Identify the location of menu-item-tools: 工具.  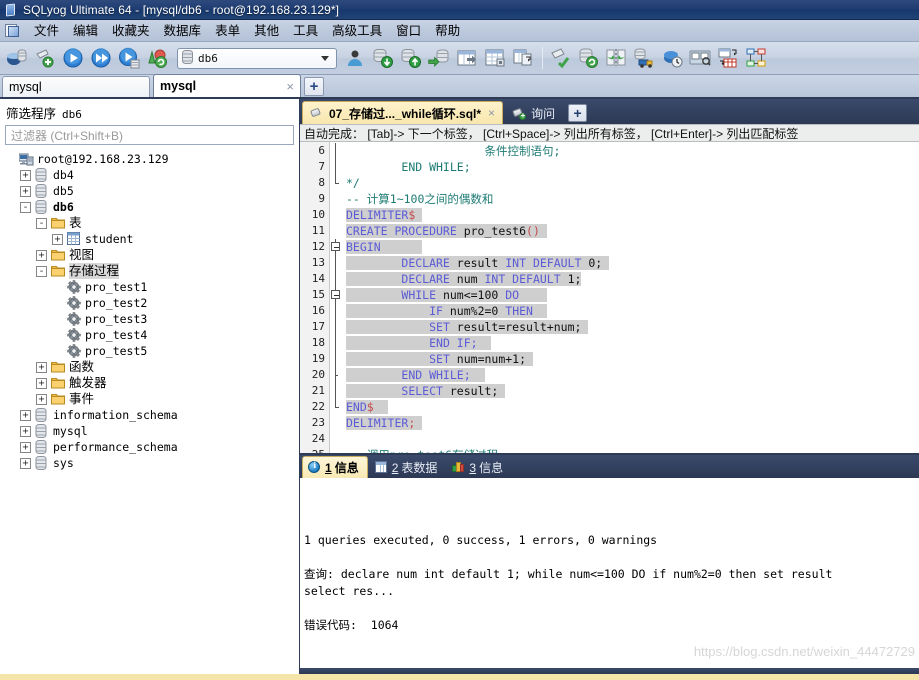
(305, 31).